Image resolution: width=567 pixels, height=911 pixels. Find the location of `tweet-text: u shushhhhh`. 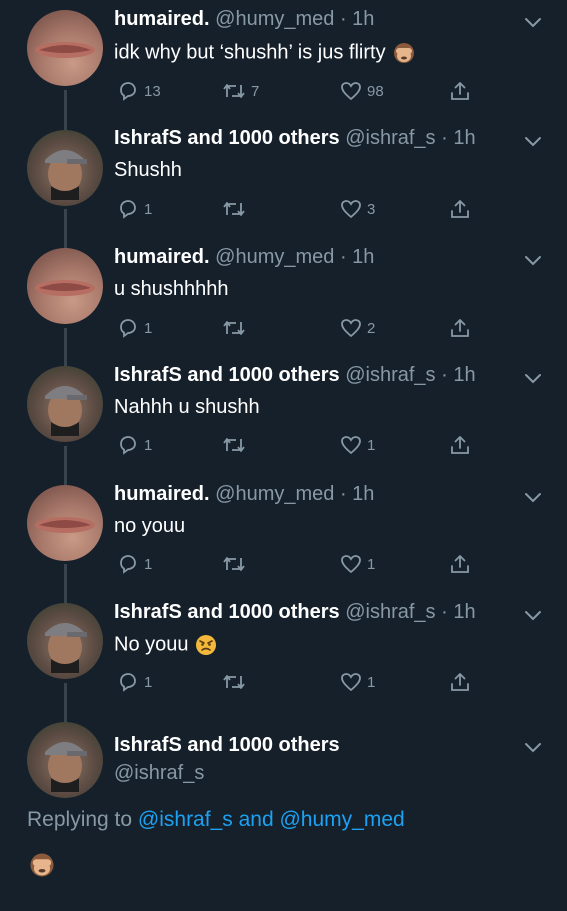

tweet-text: u shushhhhh is located at coordinates (171, 289).